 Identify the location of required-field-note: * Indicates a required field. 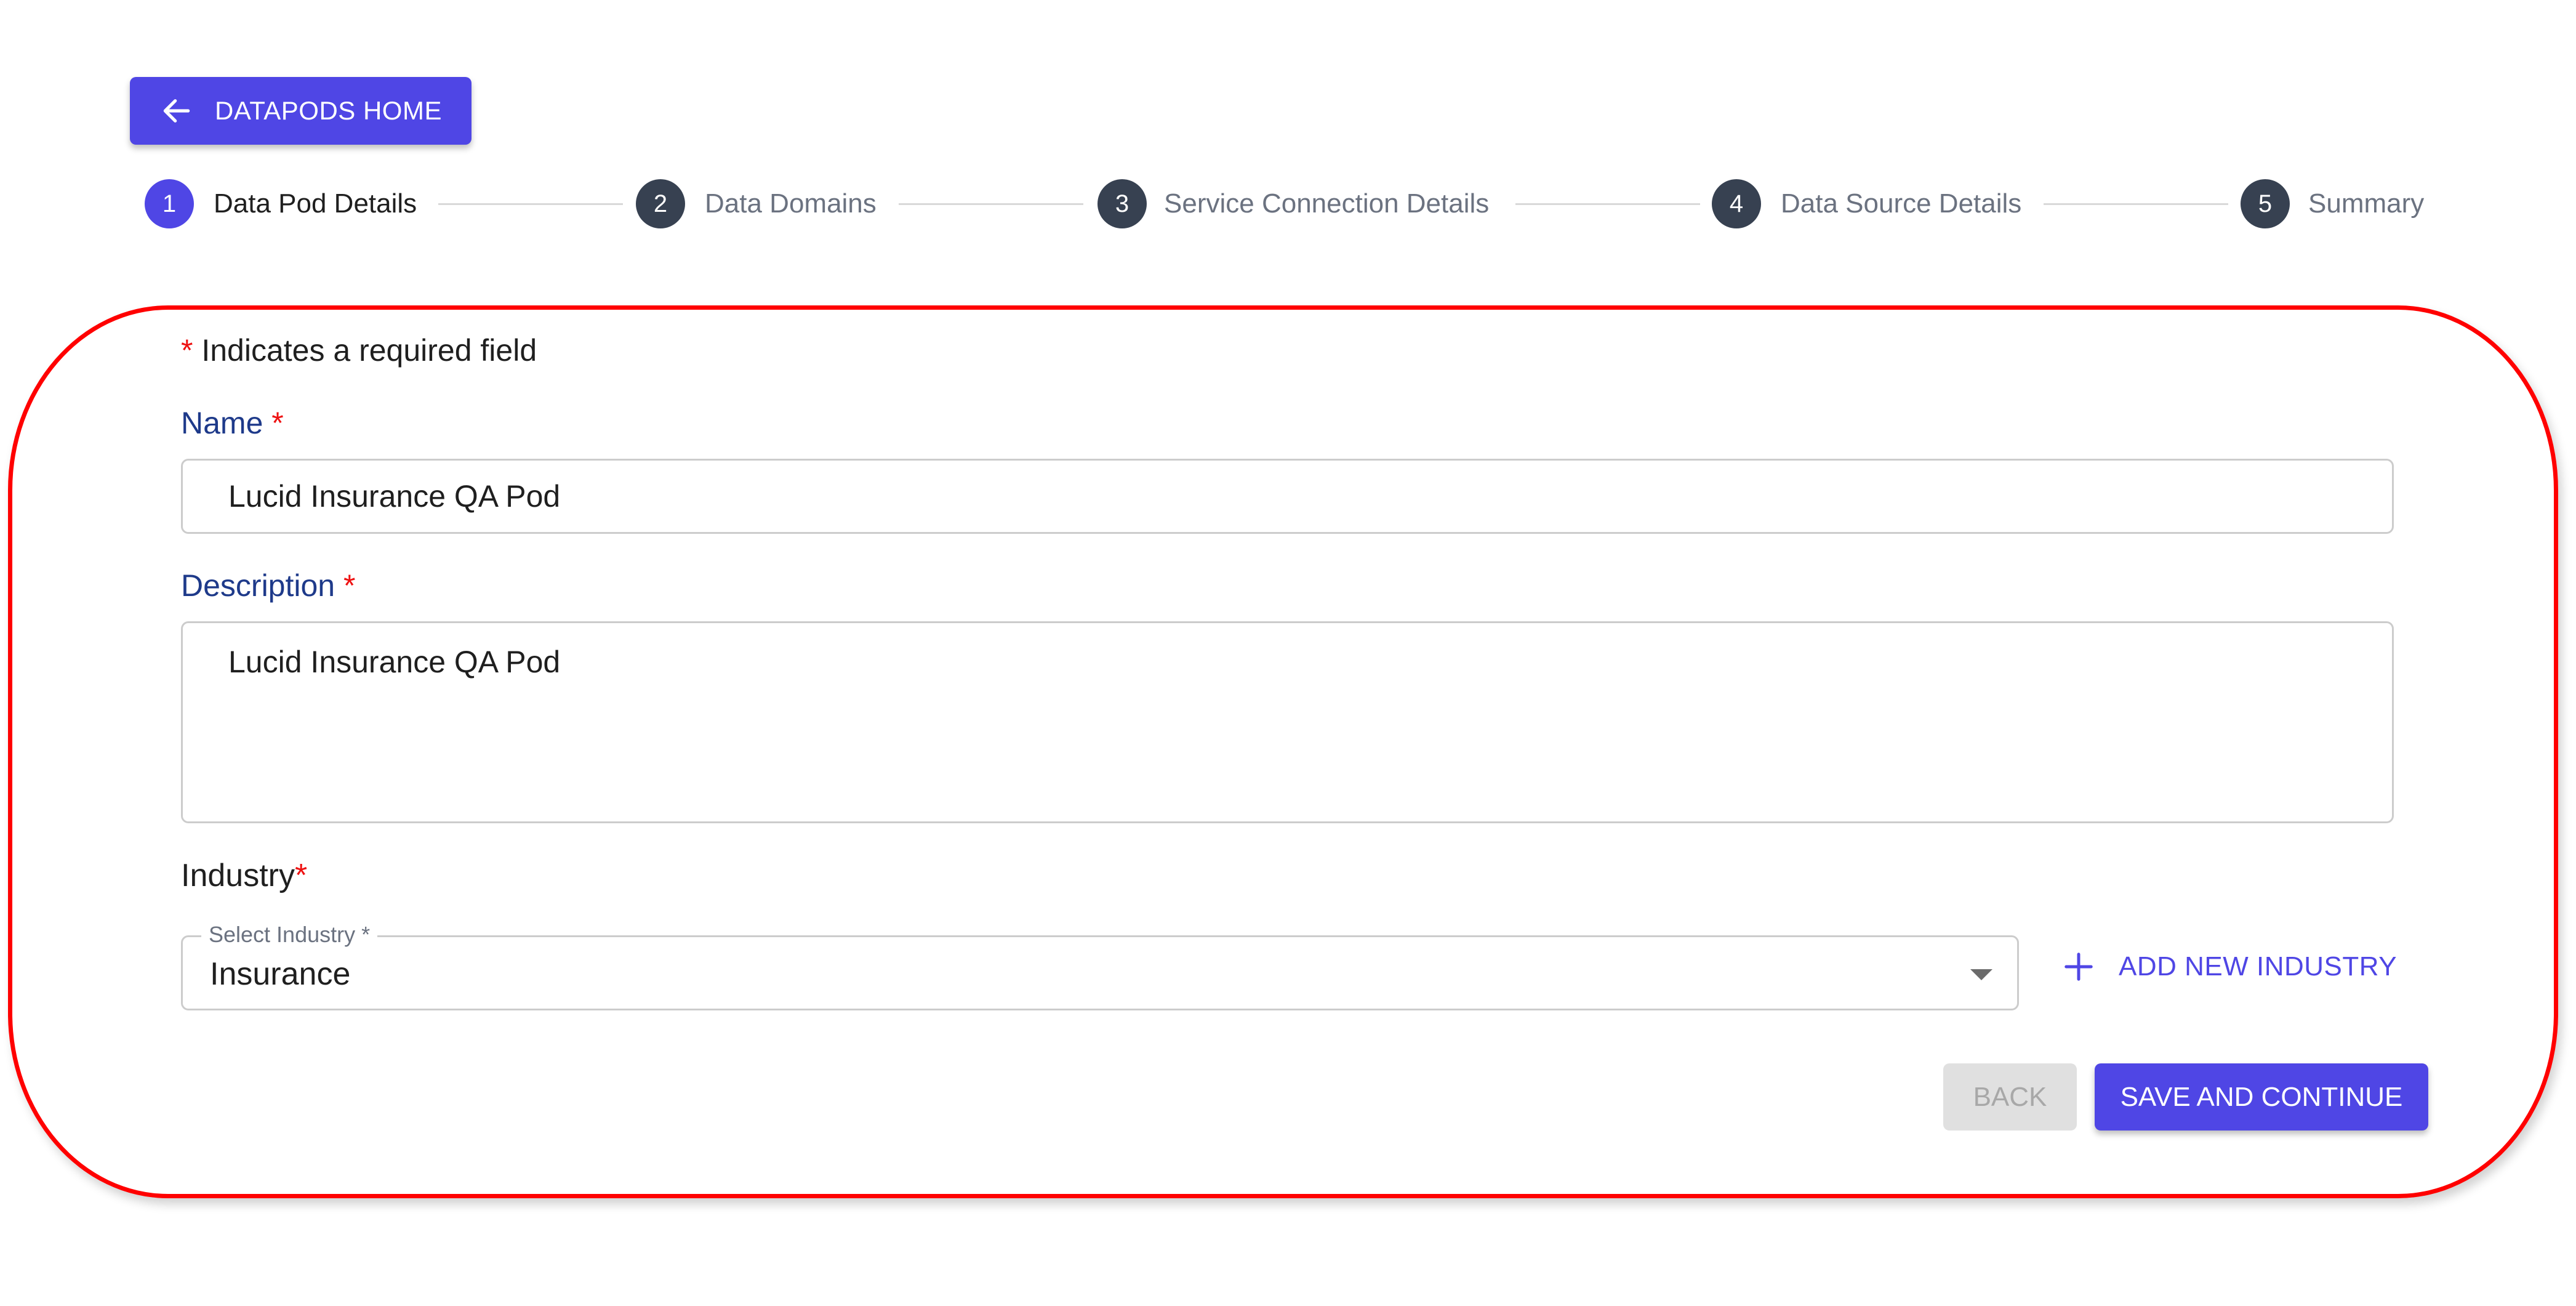
(359, 350).